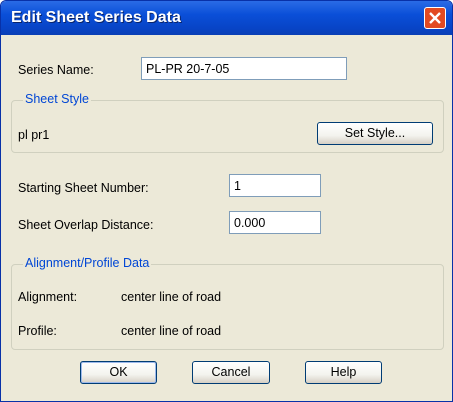  What do you see at coordinates (48, 297) in the screenshot?
I see `alignment-label: Alignment:` at bounding box center [48, 297].